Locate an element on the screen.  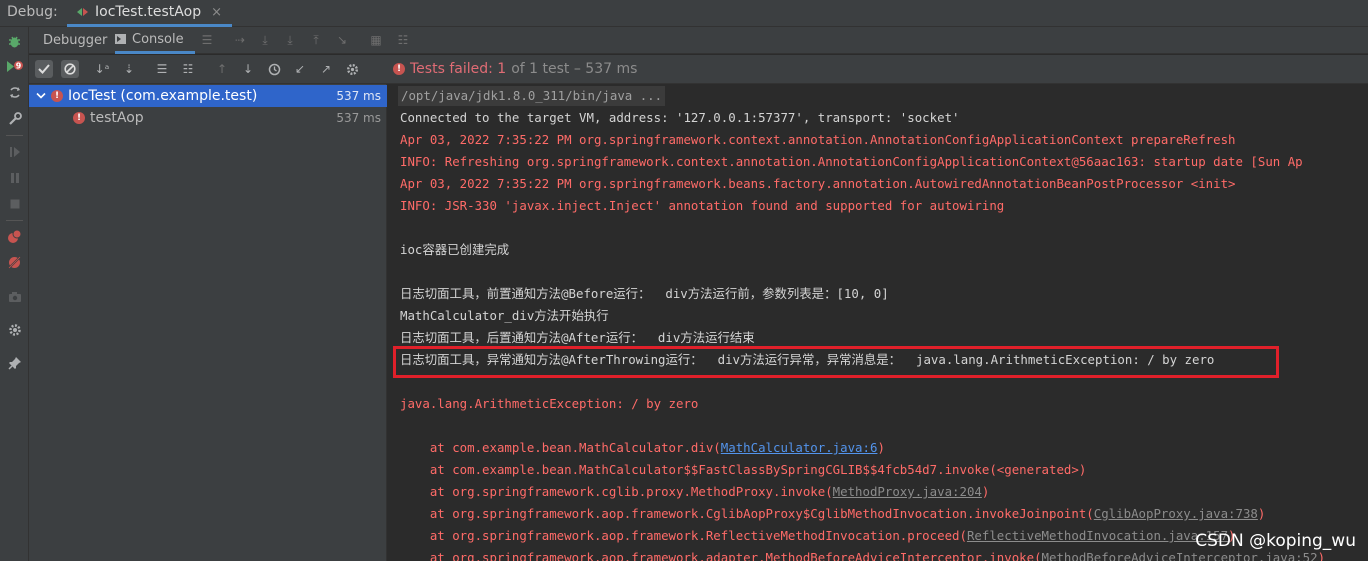
settings-icon is located at coordinates (14, 329).